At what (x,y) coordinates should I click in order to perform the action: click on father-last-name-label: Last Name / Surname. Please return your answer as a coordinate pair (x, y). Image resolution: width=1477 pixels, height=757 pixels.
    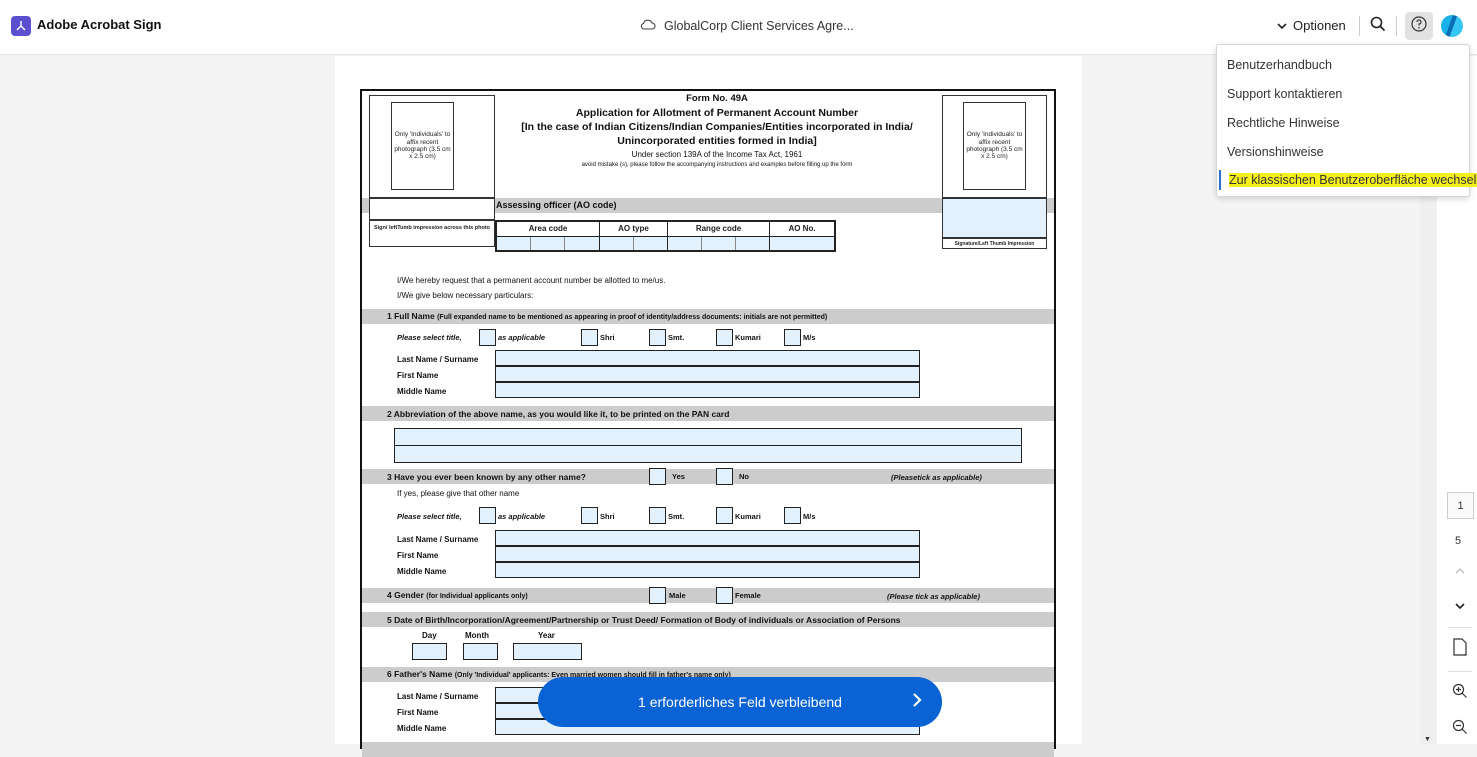
    Looking at the image, I should click on (438, 696).